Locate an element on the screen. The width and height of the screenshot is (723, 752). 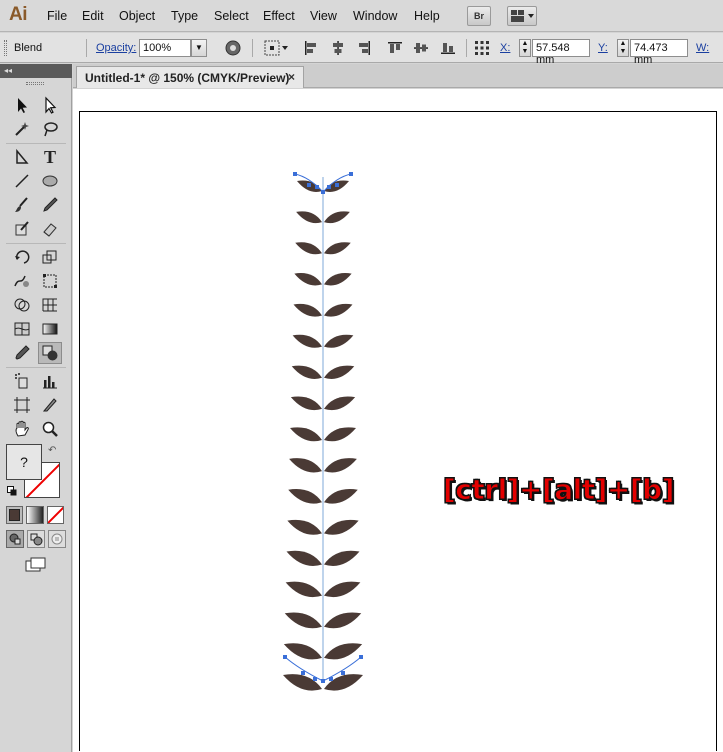
color-button is located at coordinates (15, 515).